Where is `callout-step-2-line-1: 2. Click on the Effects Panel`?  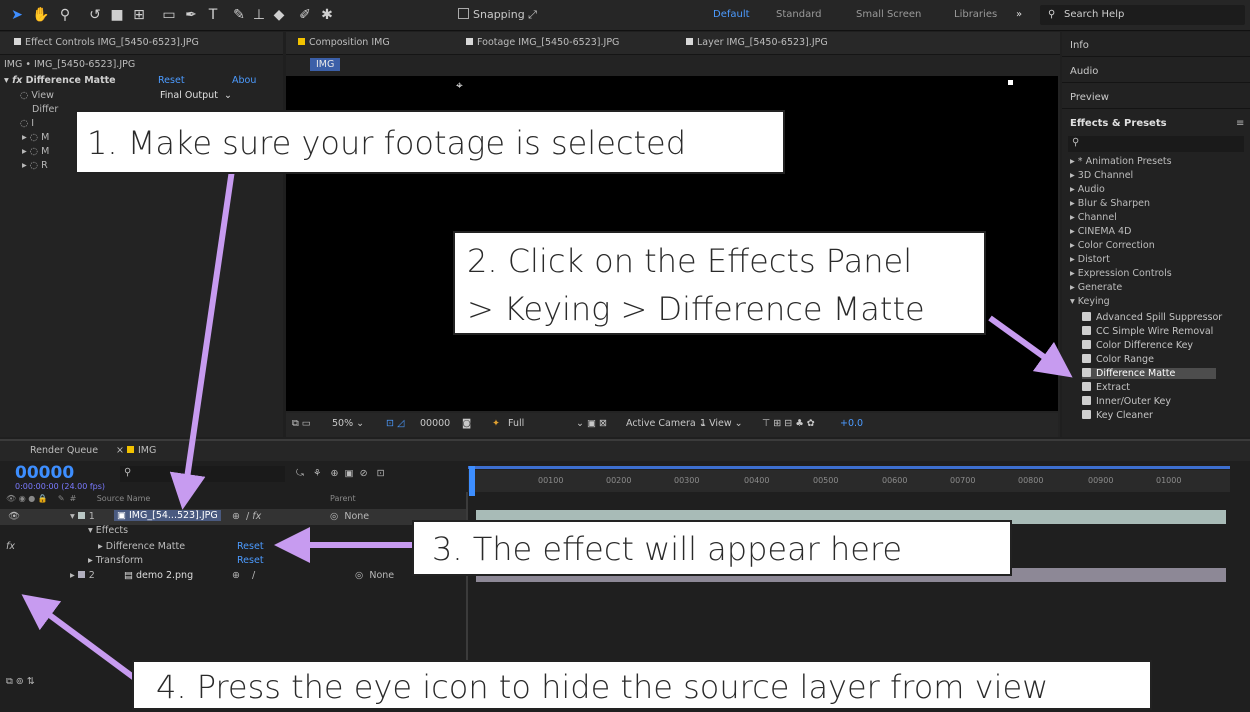 callout-step-2-line-1: 2. Click on the Effects Panel is located at coordinates (690, 261).